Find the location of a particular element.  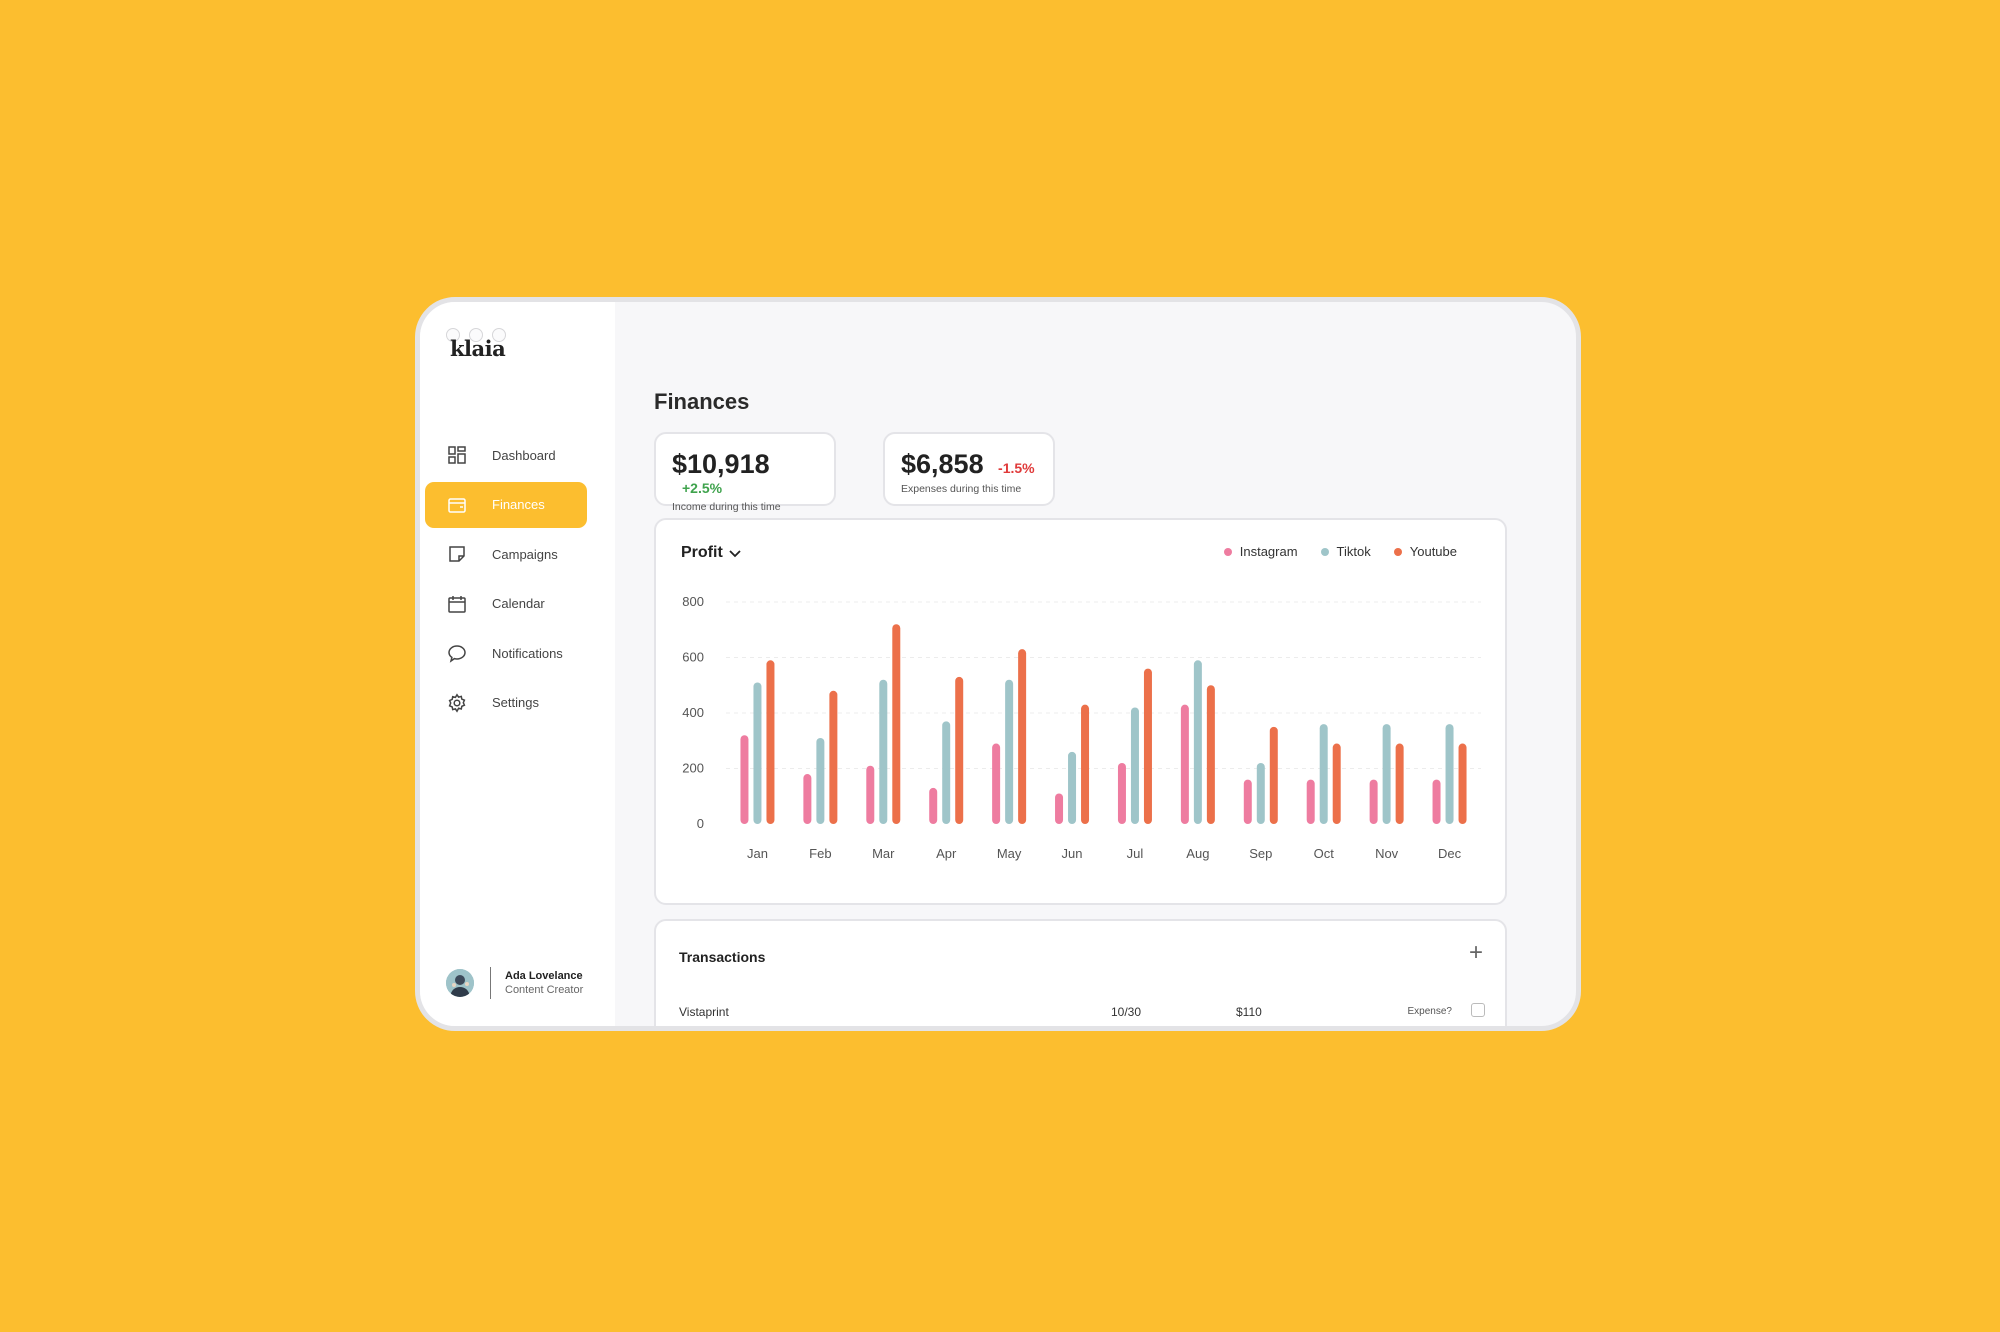

expenses-change: -1.5% is located at coordinates (1016, 468).